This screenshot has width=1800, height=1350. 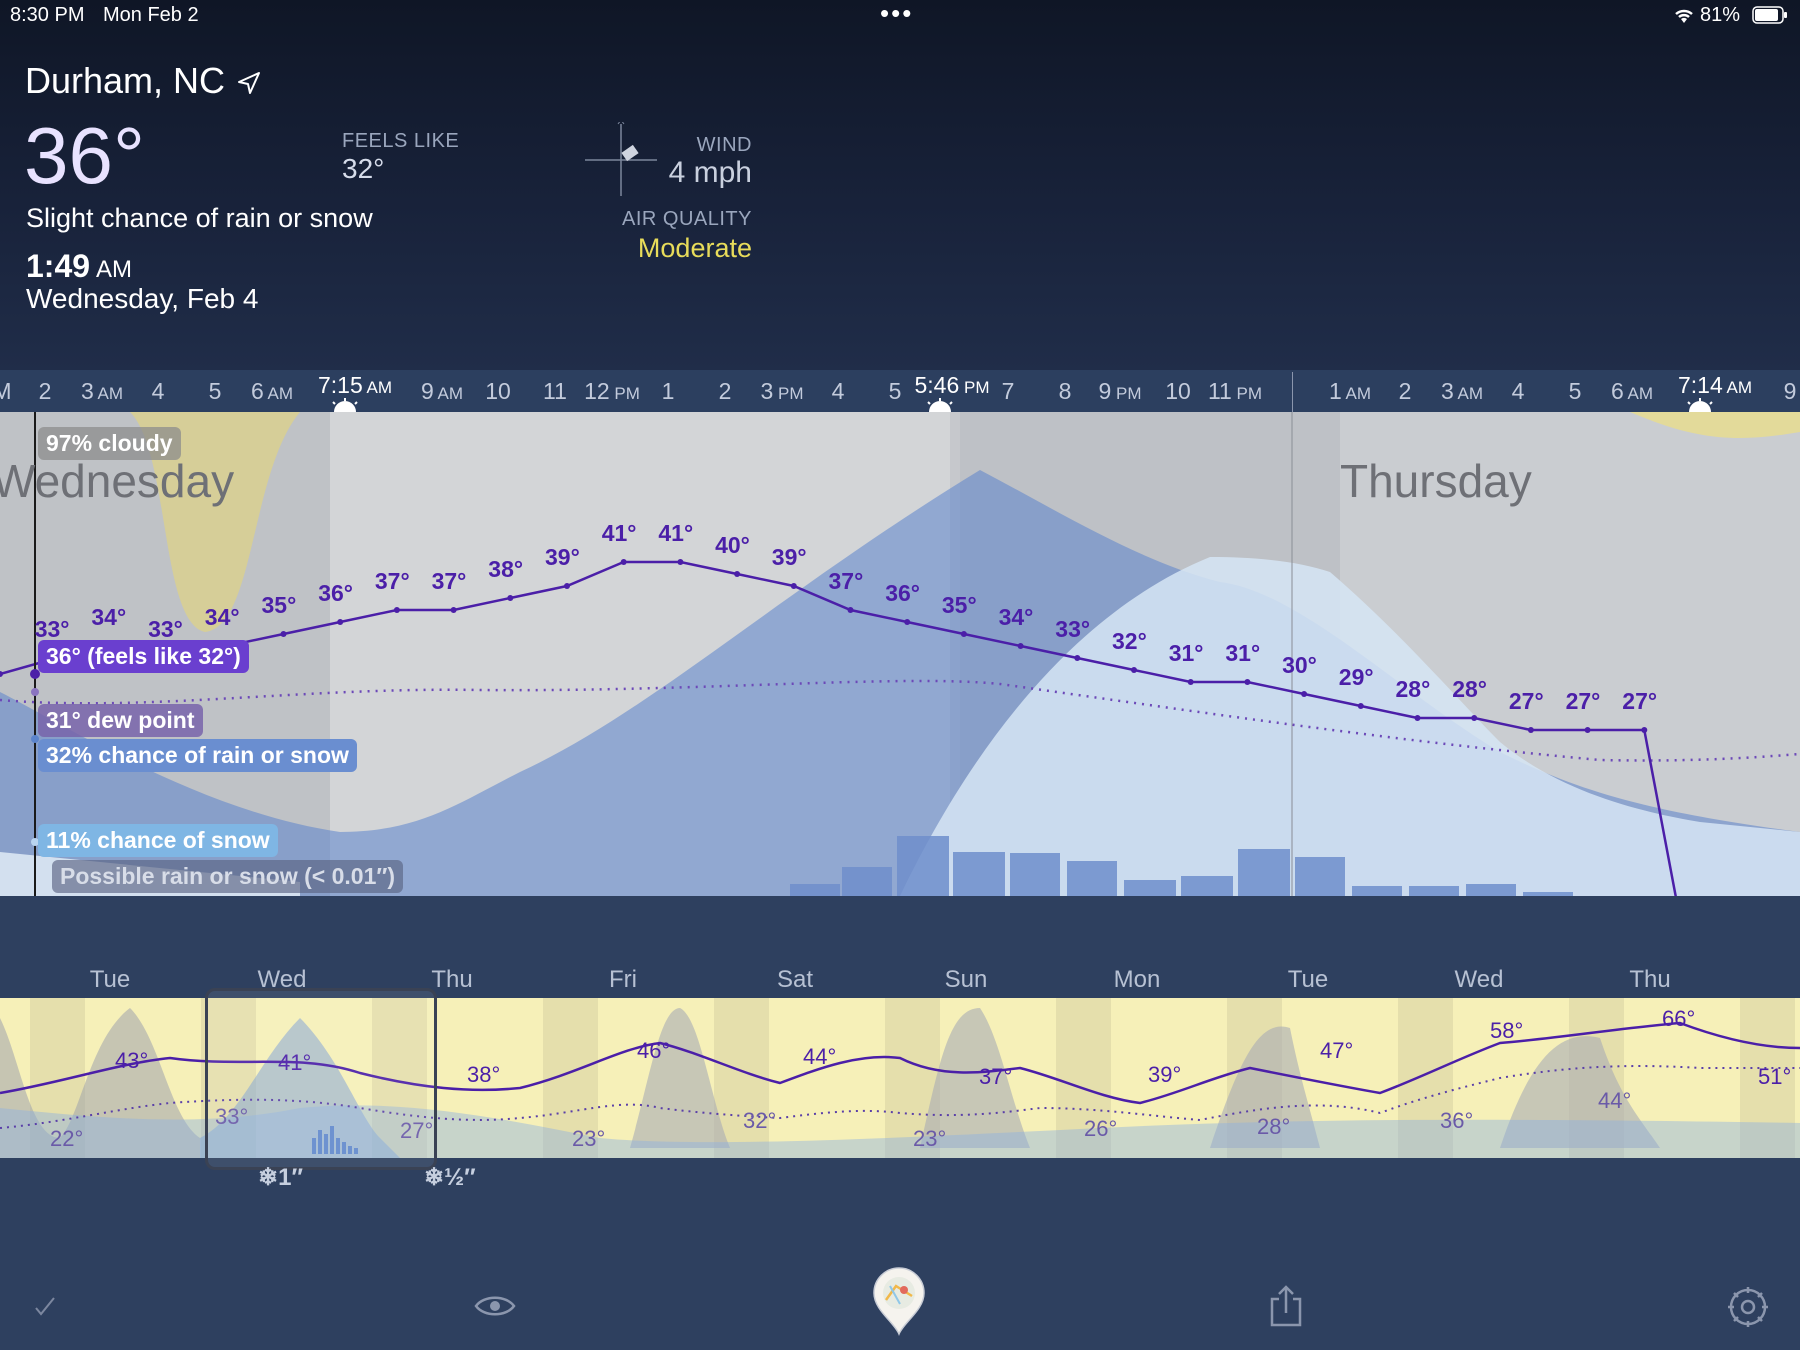 I want to click on timeline-tick: 9, so click(x=1790, y=391).